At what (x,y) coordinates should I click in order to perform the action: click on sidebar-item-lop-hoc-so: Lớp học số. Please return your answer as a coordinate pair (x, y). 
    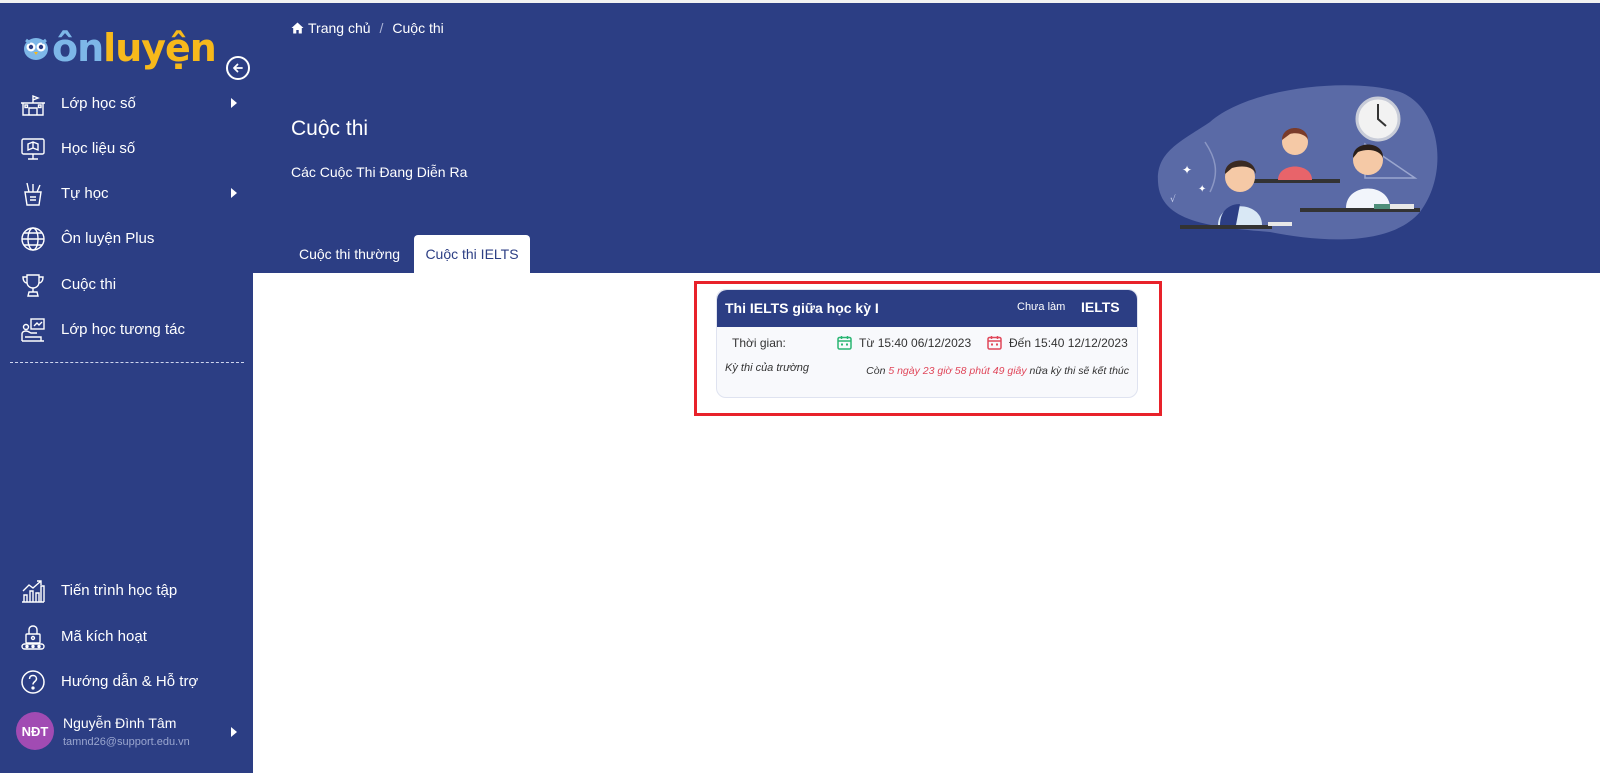
    Looking at the image, I should click on (126, 103).